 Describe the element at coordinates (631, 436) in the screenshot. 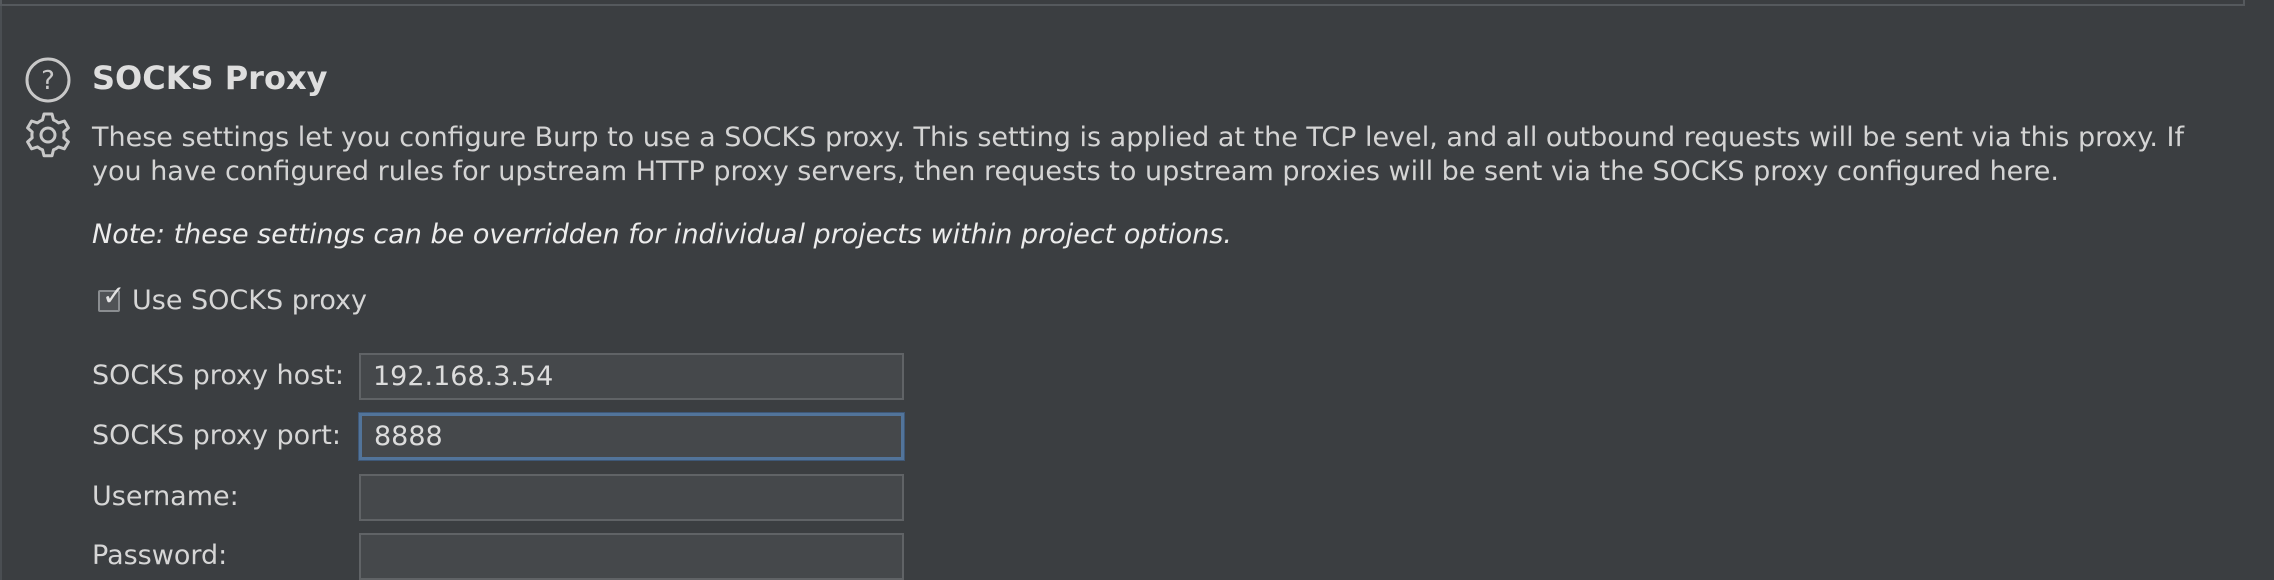

I see `socks-port-input` at that location.